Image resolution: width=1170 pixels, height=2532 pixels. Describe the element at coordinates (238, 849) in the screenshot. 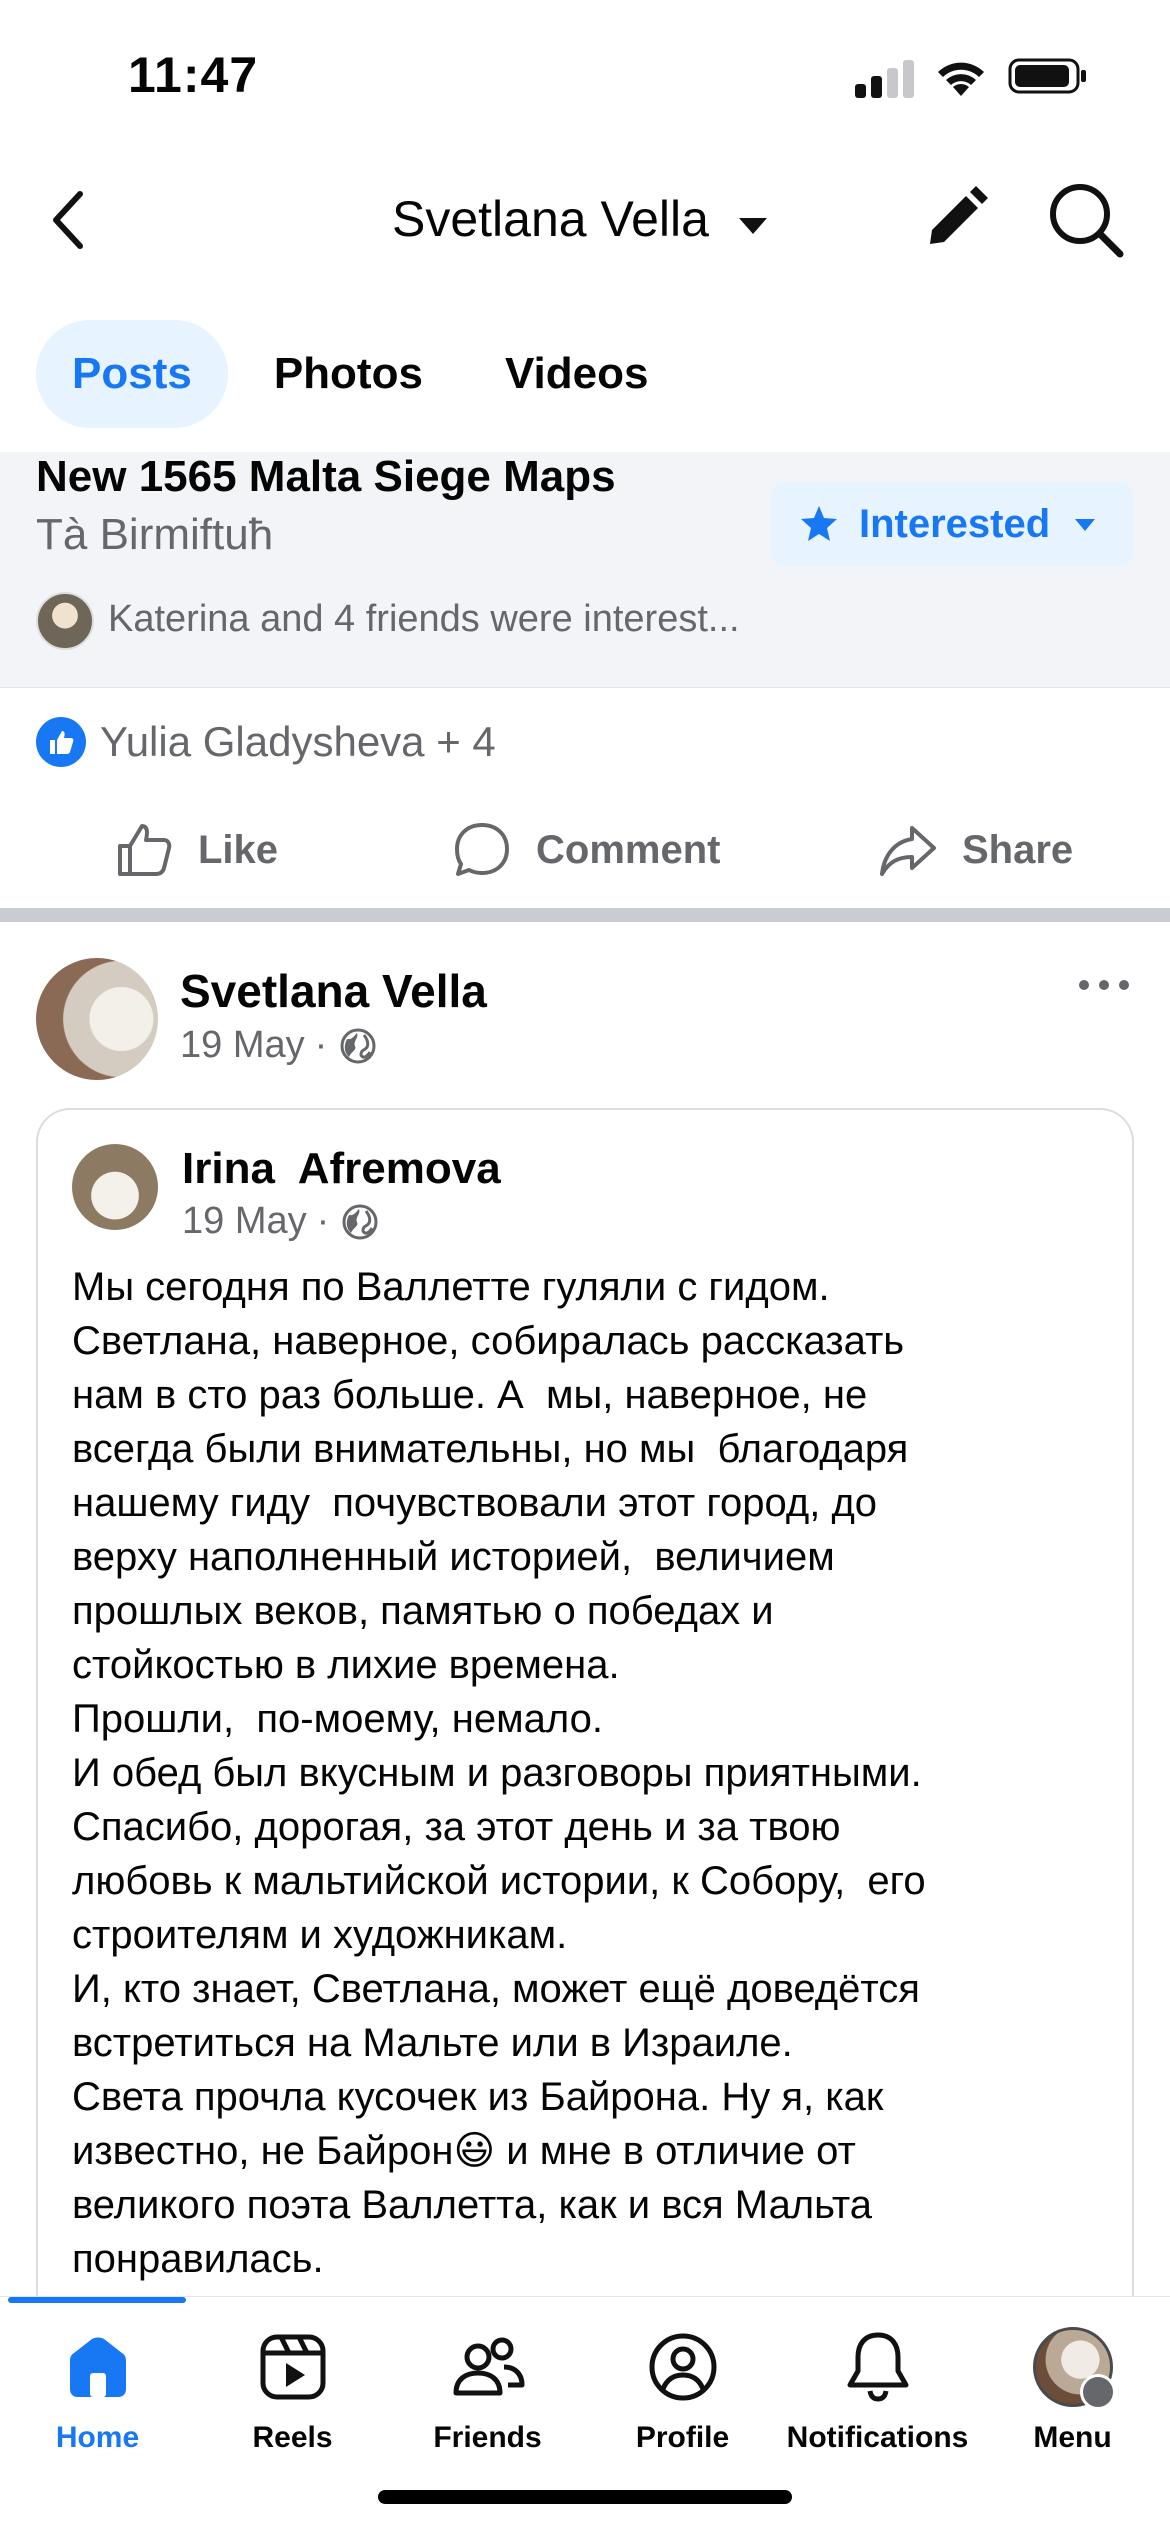

I see `like-label: Like` at that location.